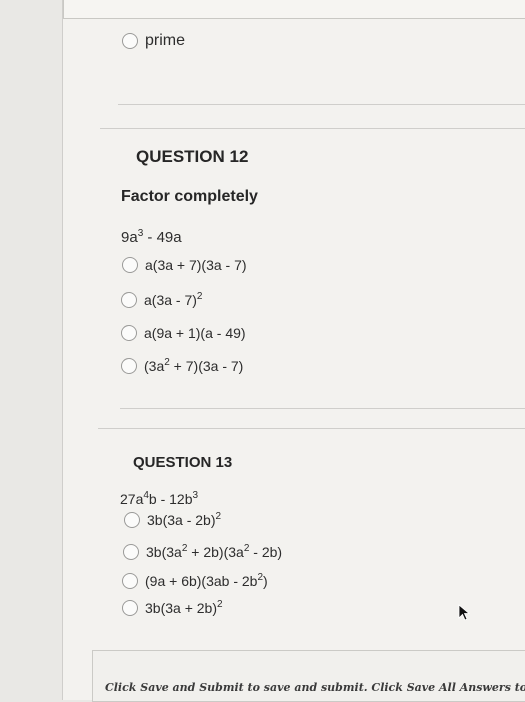 This screenshot has width=525, height=702. I want to click on option-label: 3b(3a + 2b)2, so click(184, 607).